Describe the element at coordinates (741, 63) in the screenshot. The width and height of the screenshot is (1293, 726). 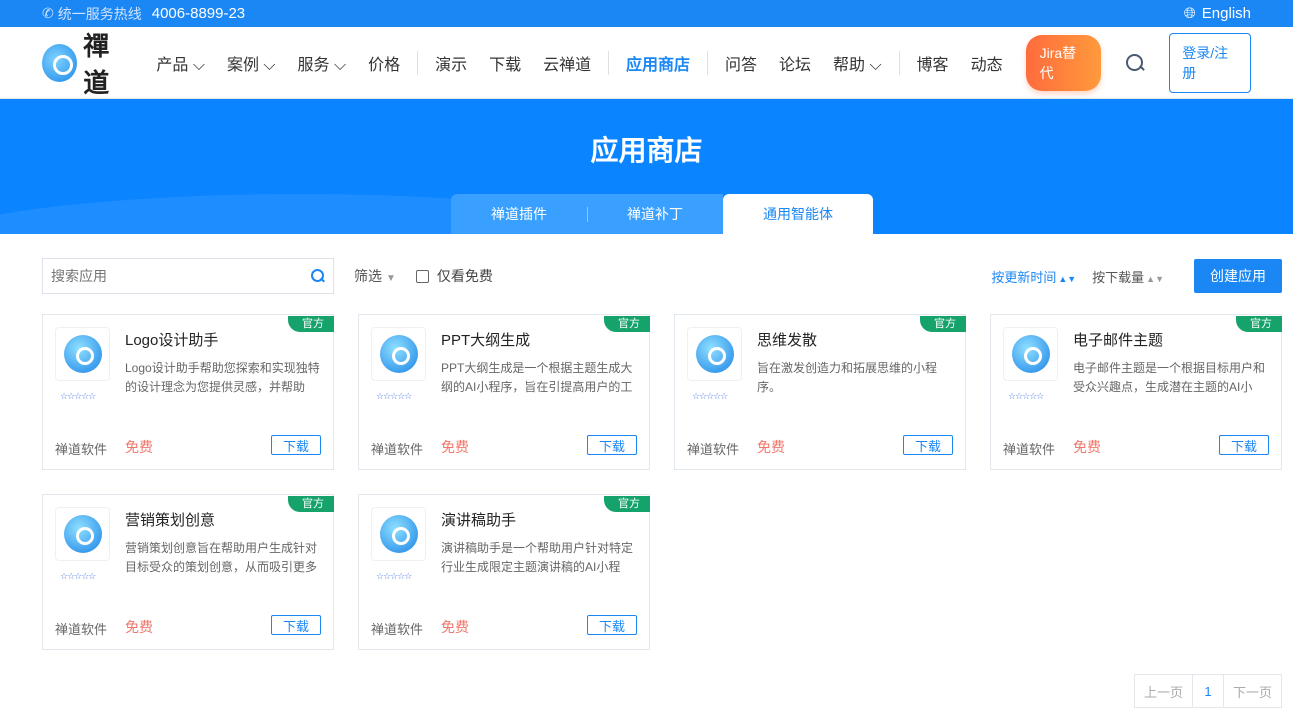
I see `nav-qa: 问答` at that location.